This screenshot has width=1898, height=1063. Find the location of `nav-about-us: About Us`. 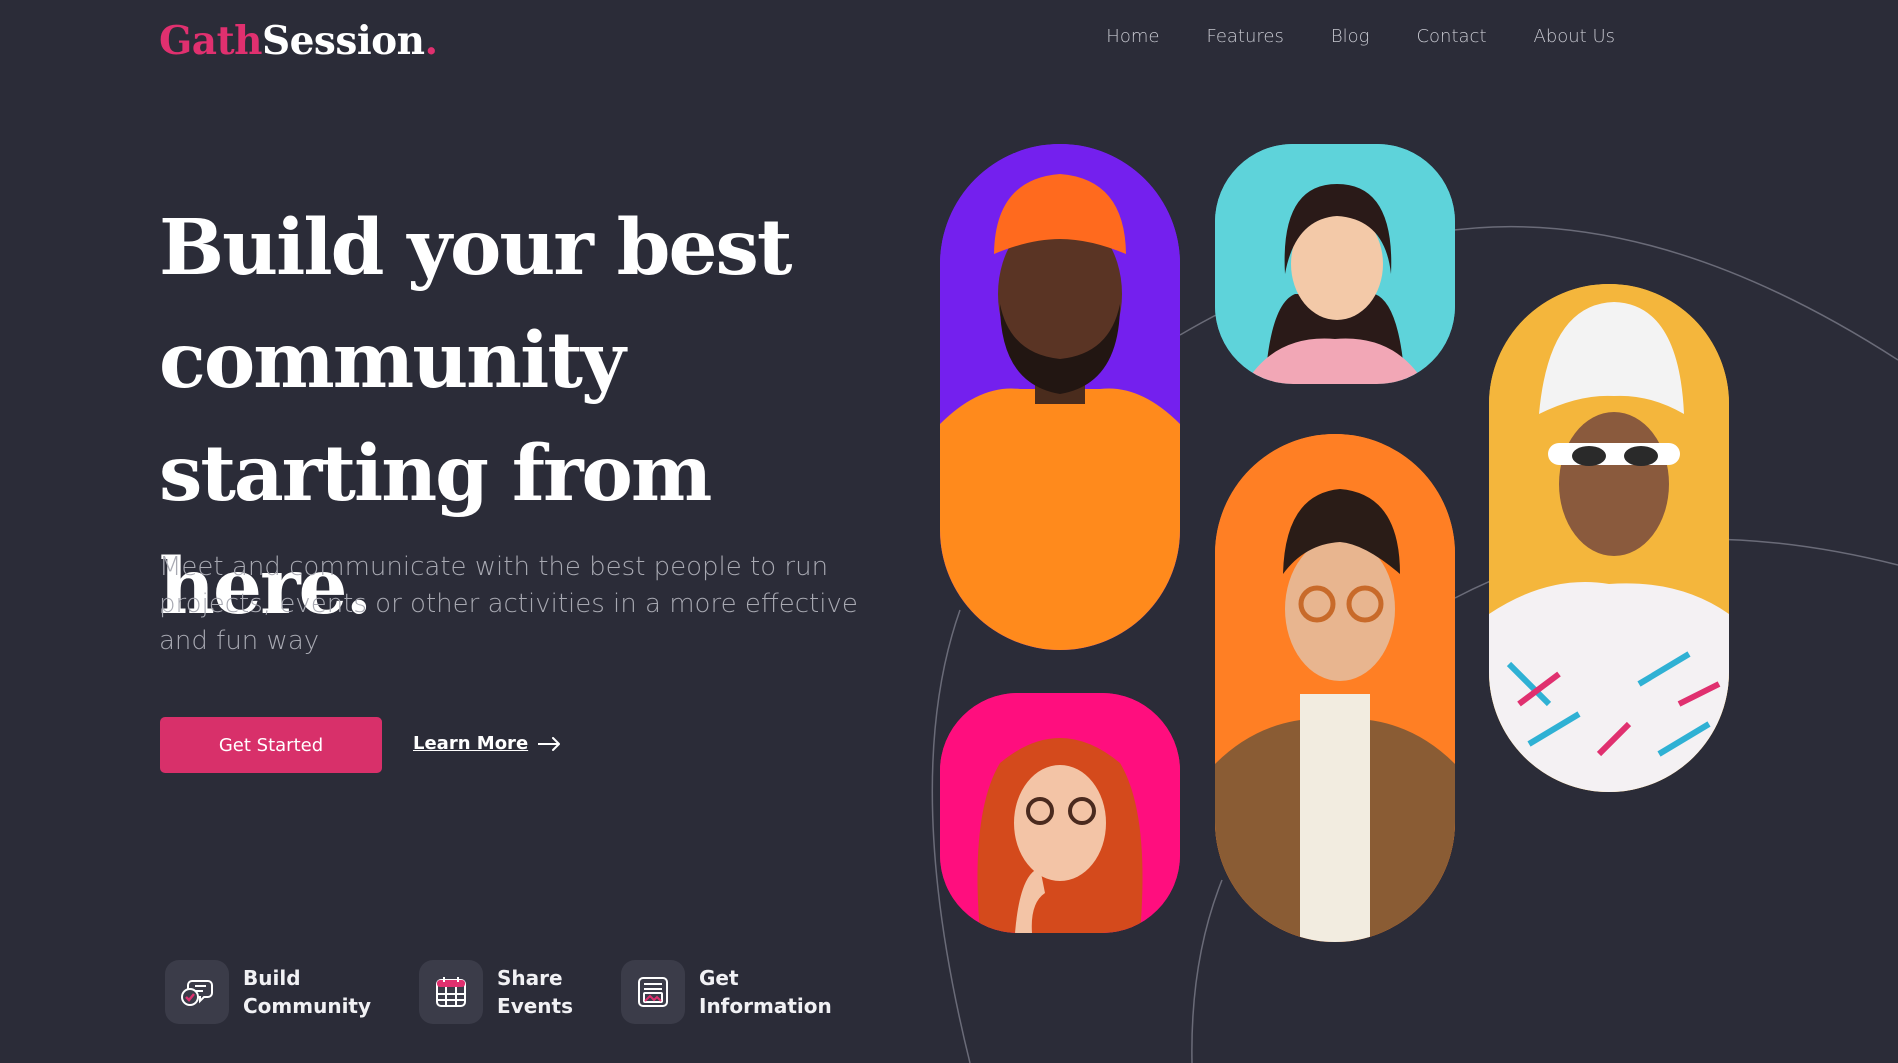

nav-about-us: About Us is located at coordinates (1575, 36).